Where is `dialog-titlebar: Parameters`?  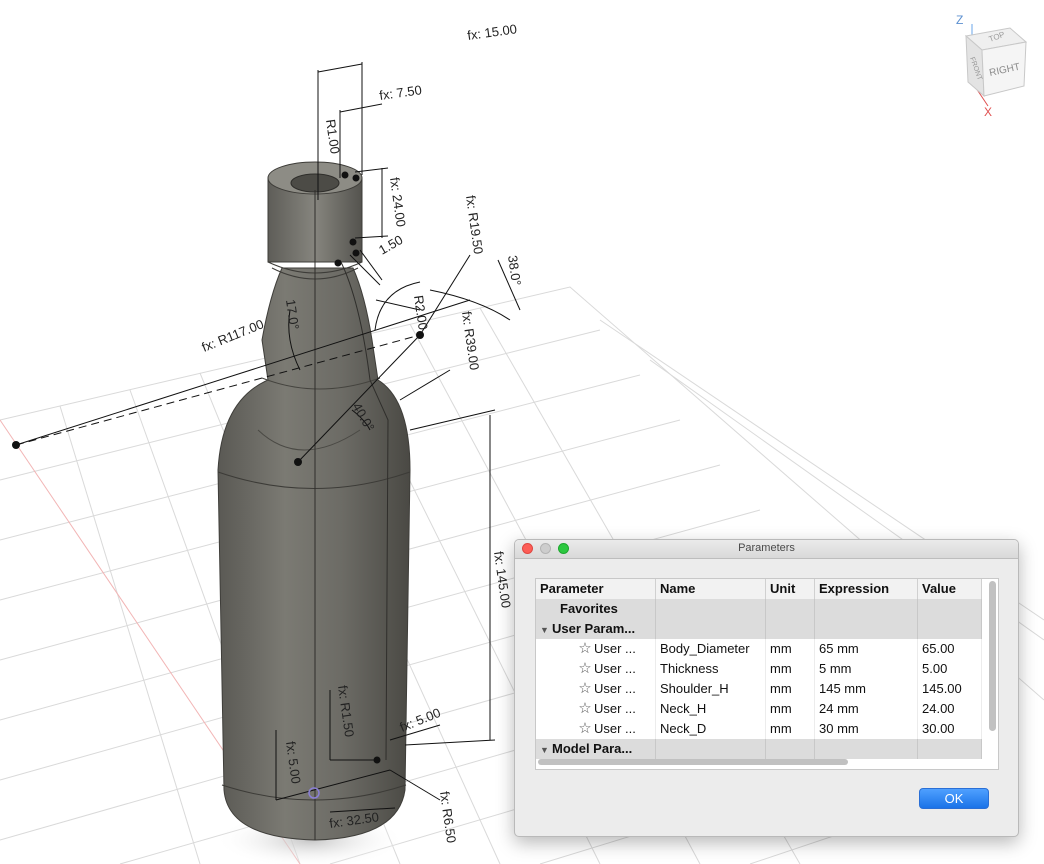
dialog-titlebar: Parameters is located at coordinates (766, 549).